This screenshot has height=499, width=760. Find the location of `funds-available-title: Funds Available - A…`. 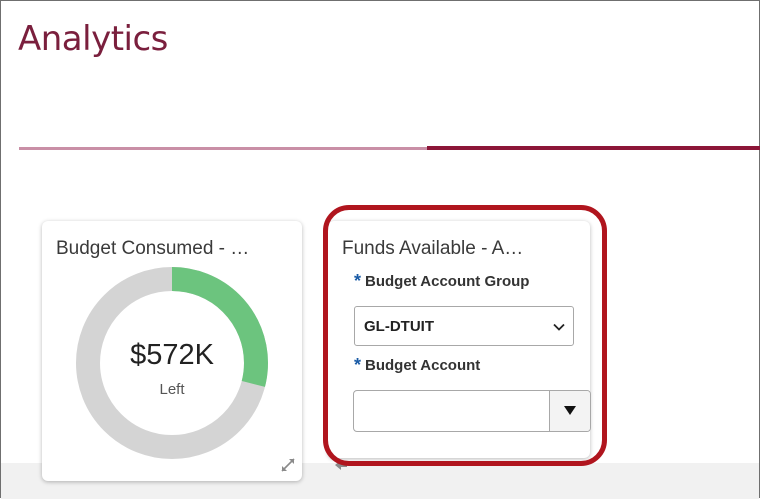

funds-available-title: Funds Available - A… is located at coordinates (433, 248).